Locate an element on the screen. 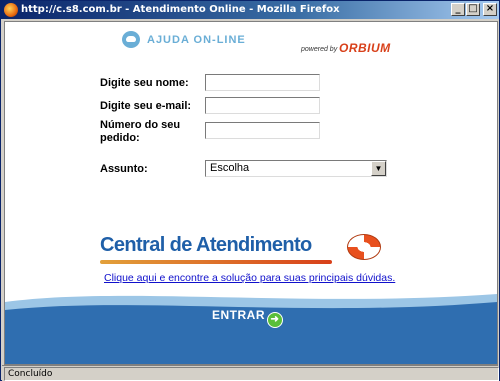 The width and height of the screenshot is (500, 381). name-input is located at coordinates (262, 82).